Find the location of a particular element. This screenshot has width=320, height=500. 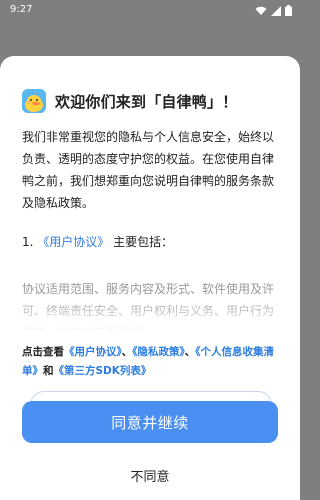

consent-sep-1: 、 is located at coordinates (127, 352).